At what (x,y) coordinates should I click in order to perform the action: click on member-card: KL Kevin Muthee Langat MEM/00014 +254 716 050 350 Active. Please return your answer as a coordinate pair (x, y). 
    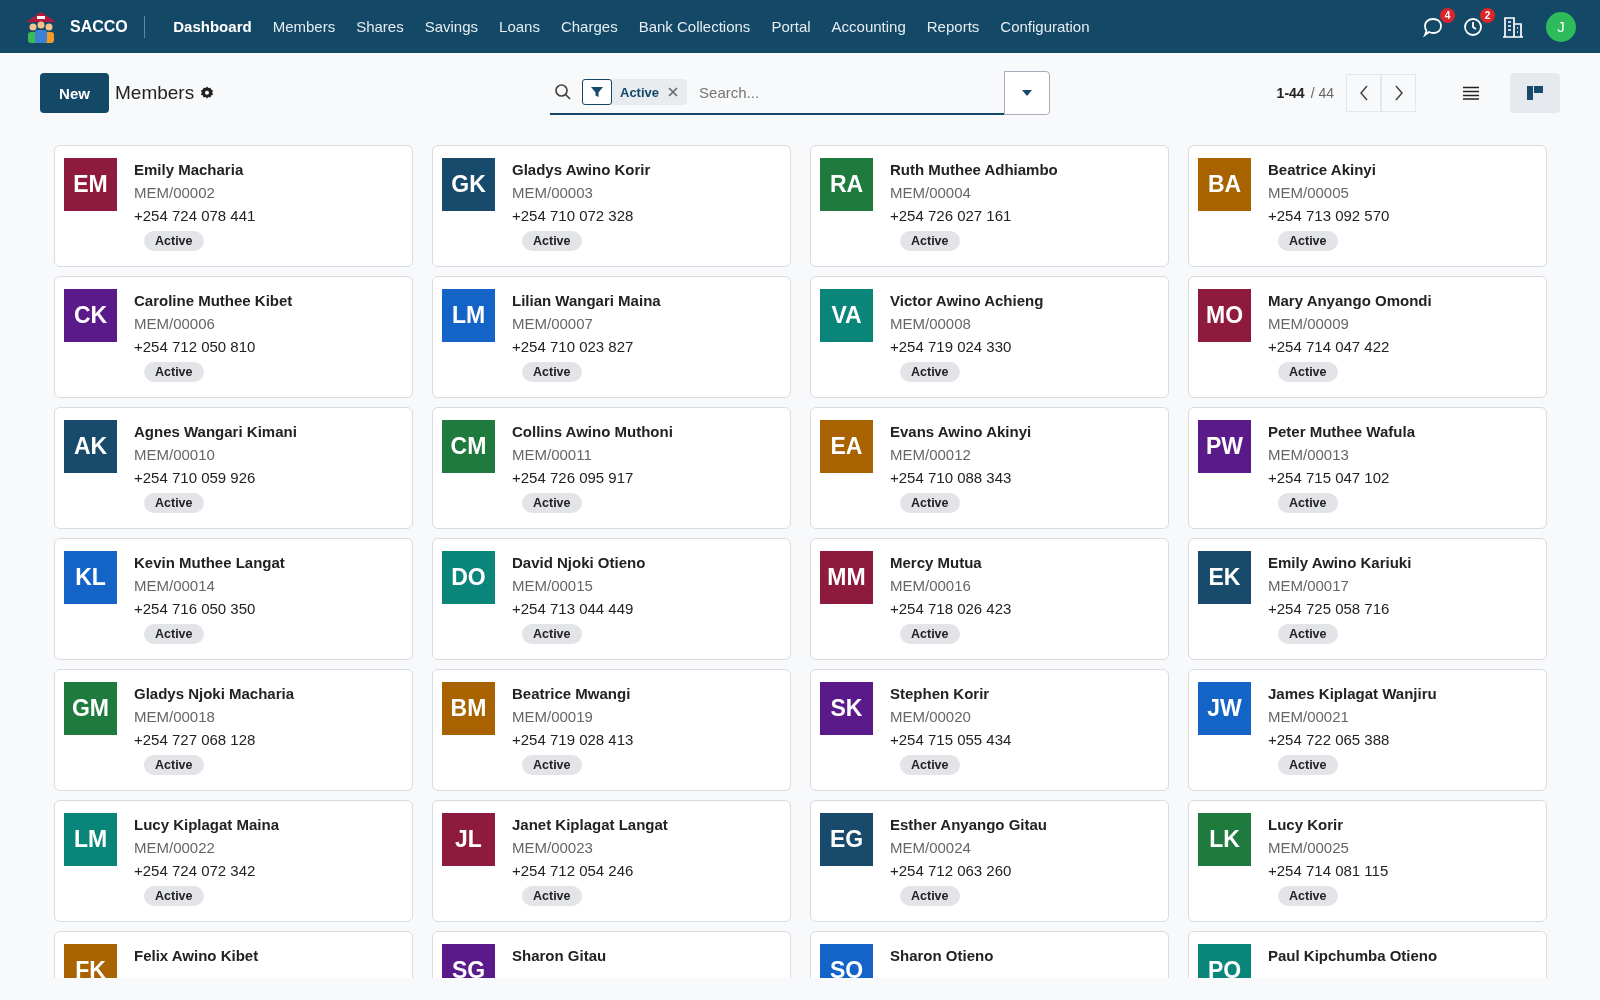
    Looking at the image, I should click on (233, 599).